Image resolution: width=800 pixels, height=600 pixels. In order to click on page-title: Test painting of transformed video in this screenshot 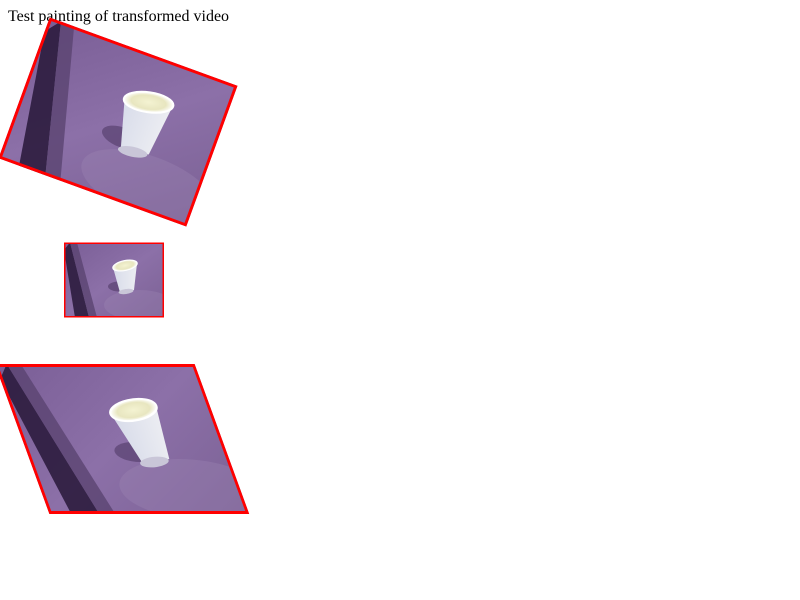, I will do `click(119, 16)`.